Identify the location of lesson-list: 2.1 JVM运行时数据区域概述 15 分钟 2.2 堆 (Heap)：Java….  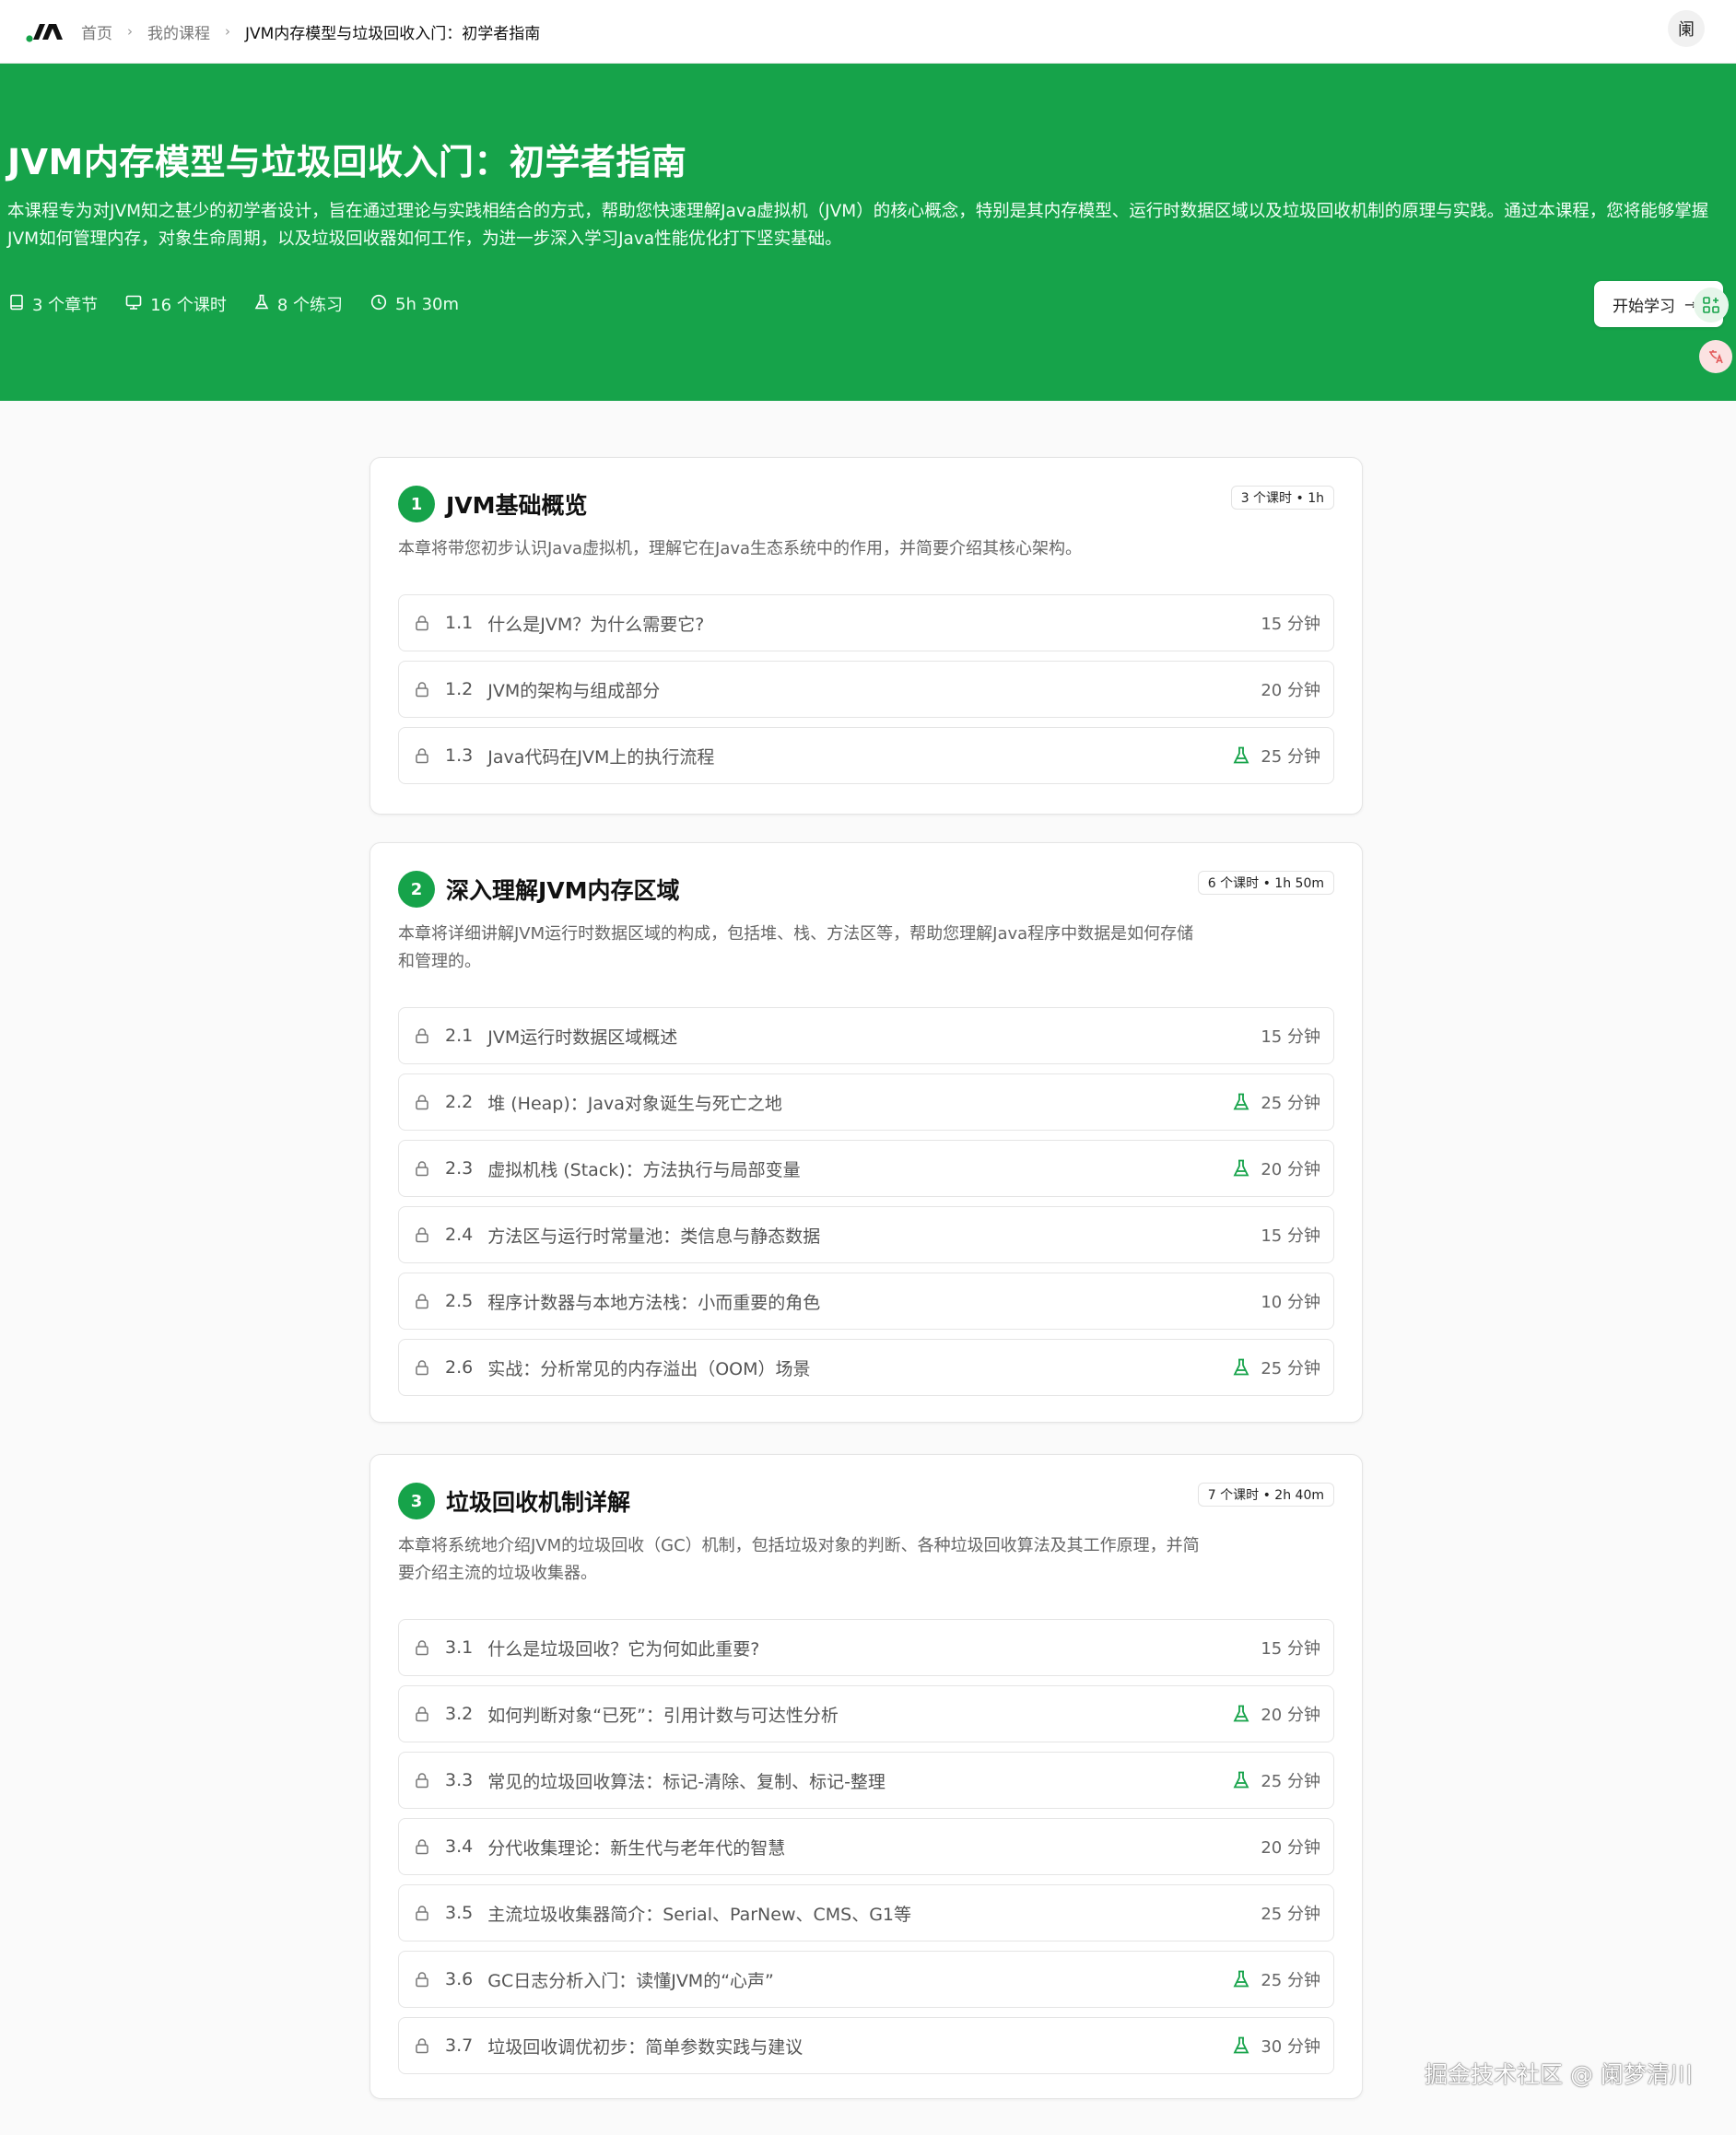
(866, 1206).